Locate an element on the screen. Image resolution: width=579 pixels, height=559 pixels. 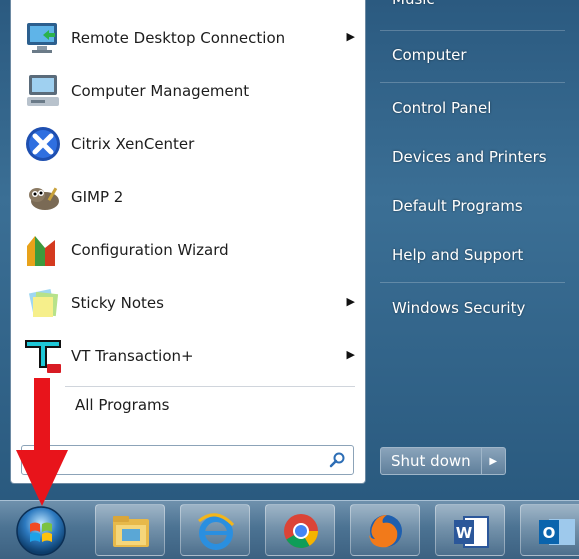
search-box is located at coordinates (187, 460).